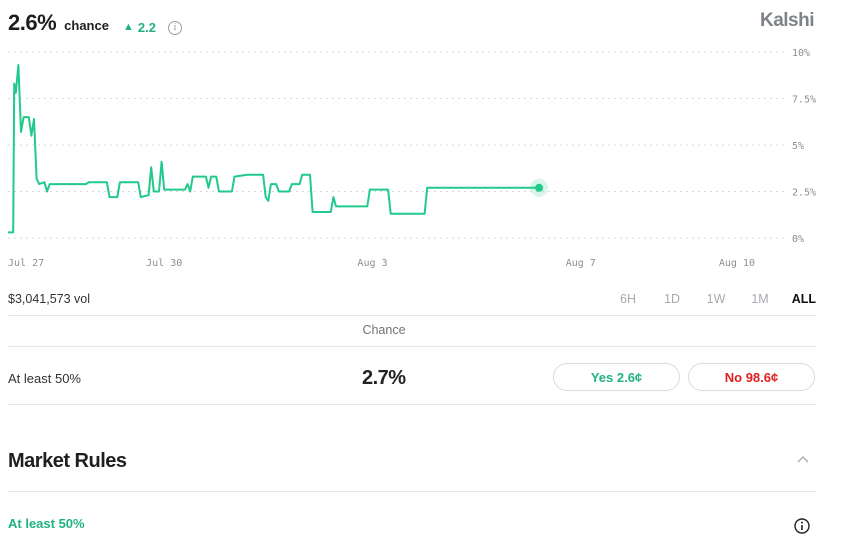  What do you see at coordinates (26, 263) in the screenshot?
I see `x-tick-label: Jul 27` at bounding box center [26, 263].